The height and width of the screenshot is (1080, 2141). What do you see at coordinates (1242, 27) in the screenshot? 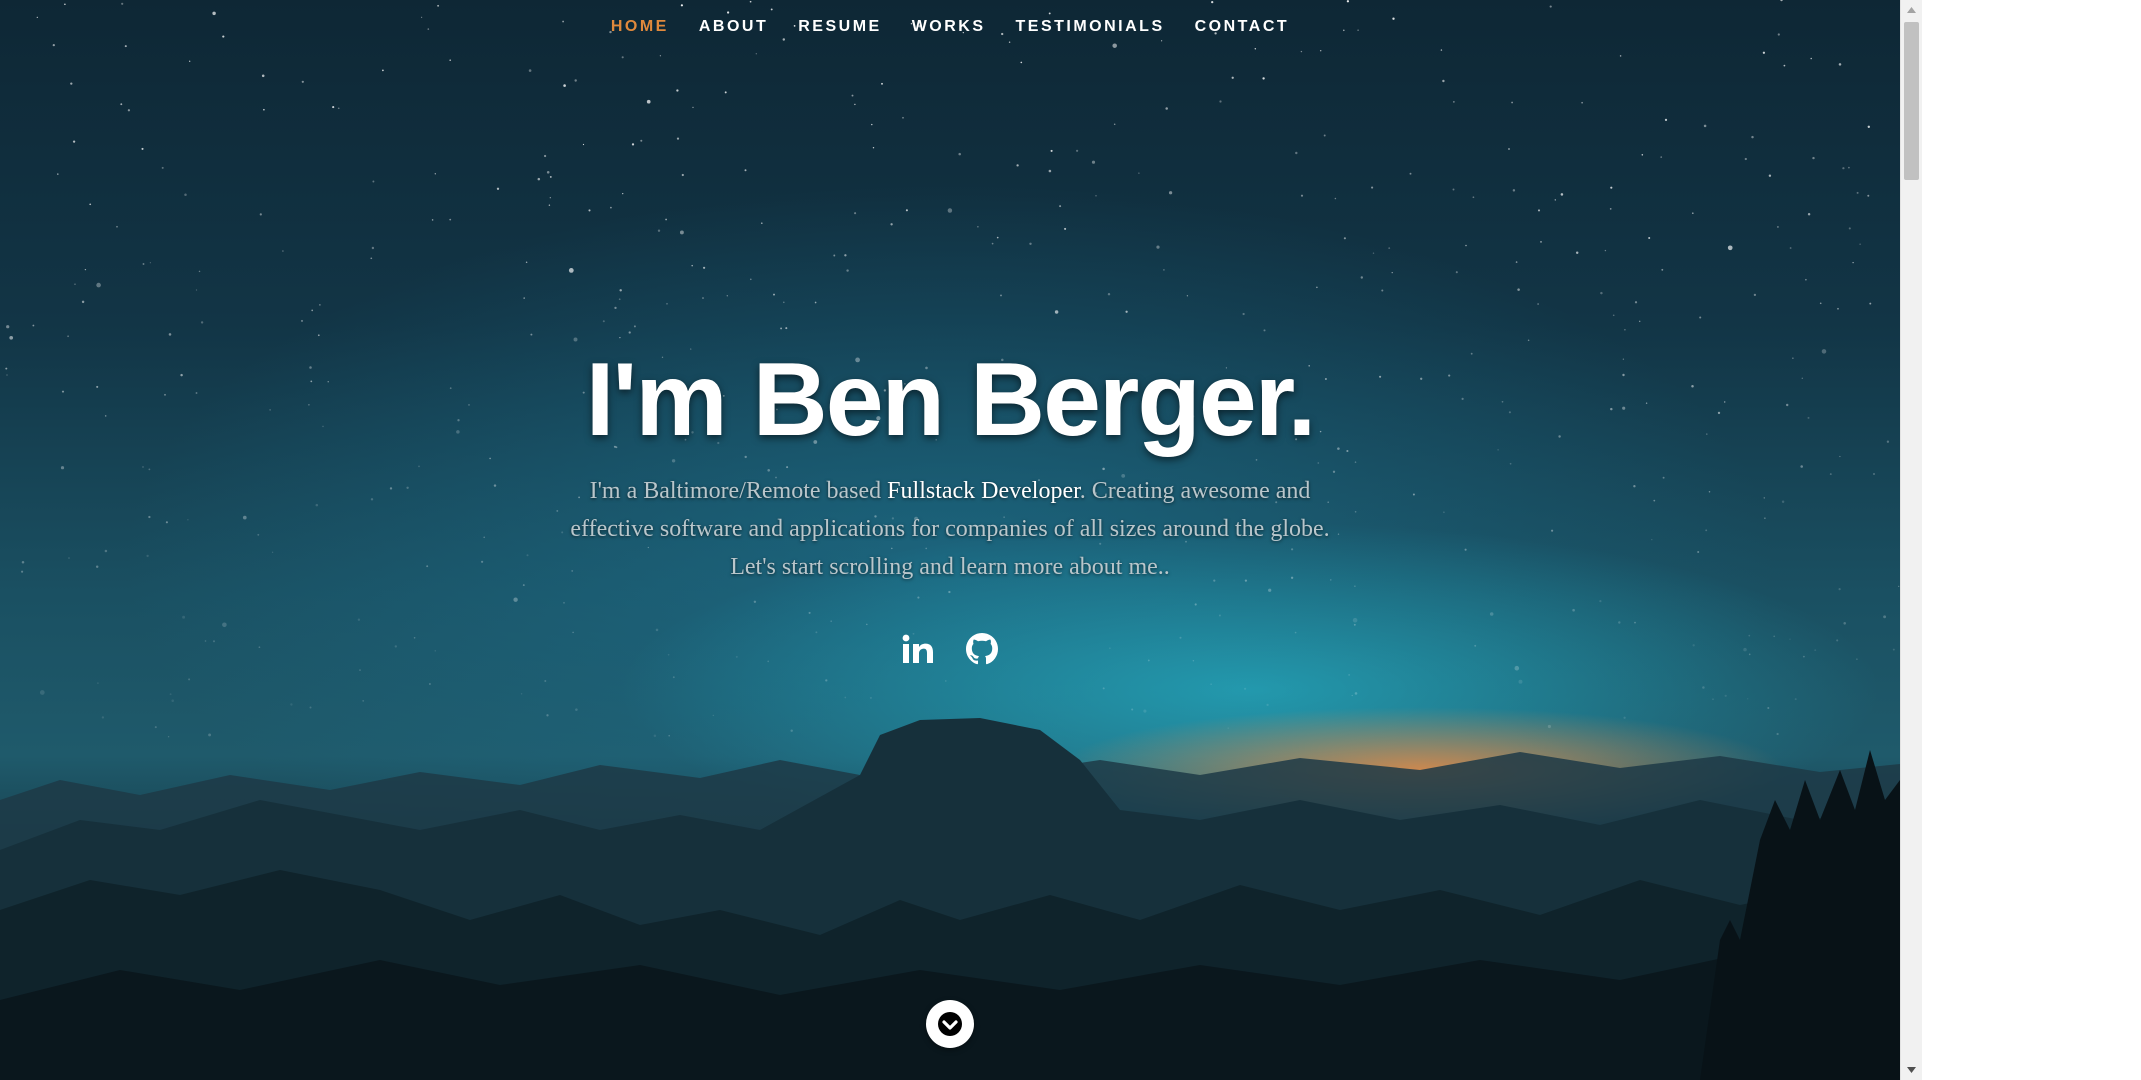
I see `nav-contact: CONTACT` at bounding box center [1242, 27].